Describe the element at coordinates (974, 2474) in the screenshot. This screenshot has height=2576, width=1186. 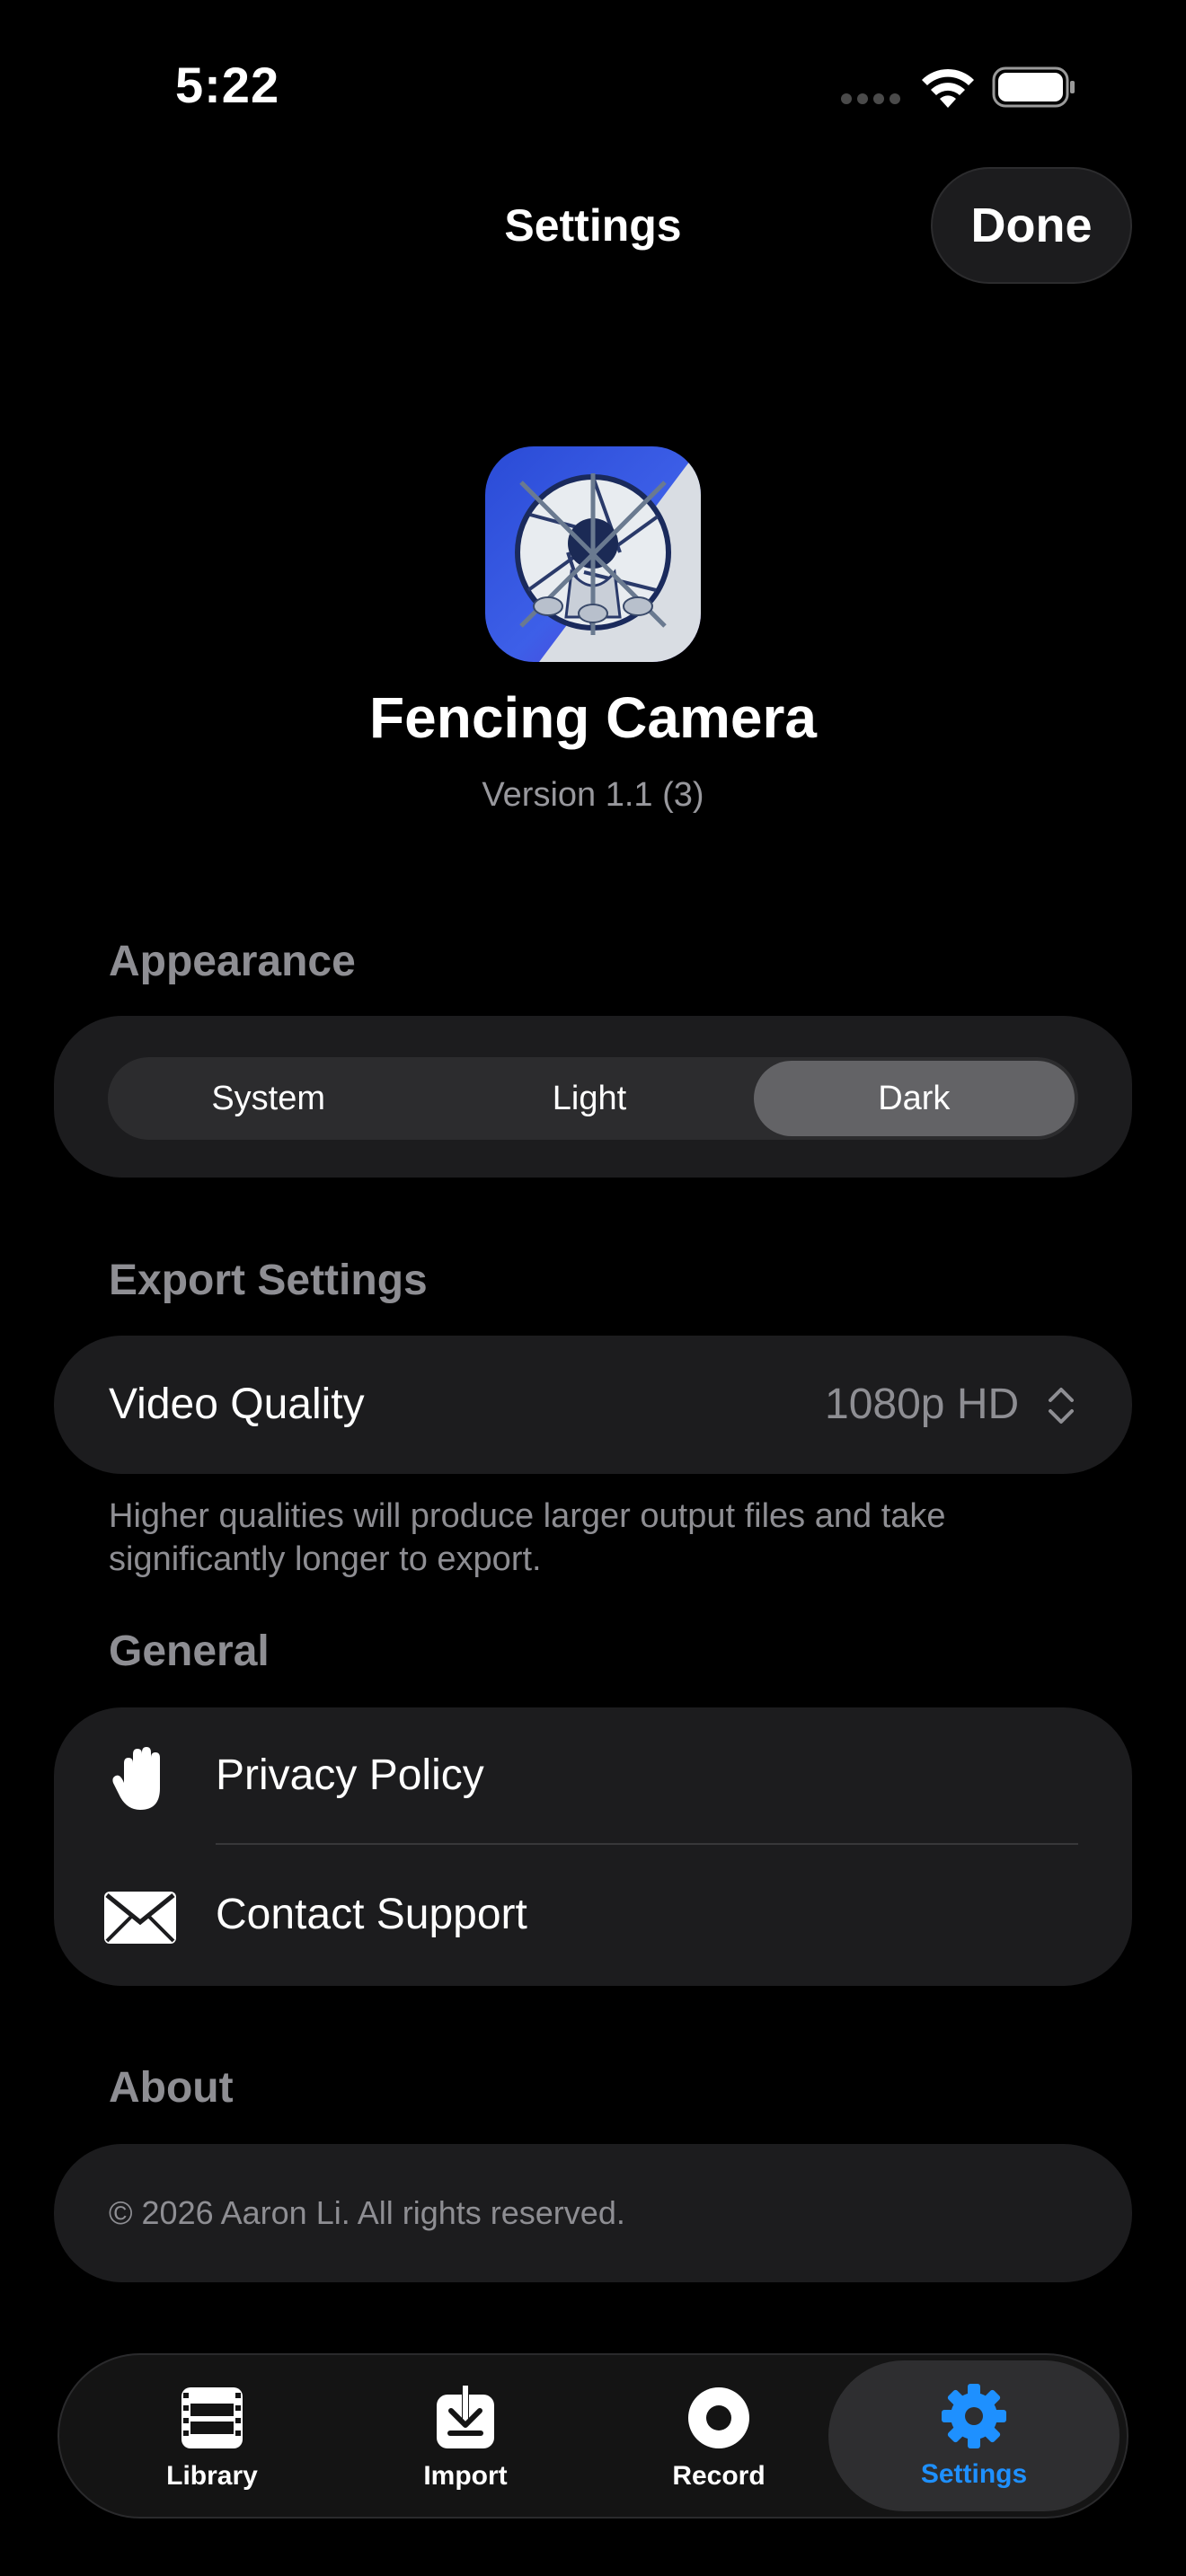
I see `tab-settings-label: Settings` at that location.